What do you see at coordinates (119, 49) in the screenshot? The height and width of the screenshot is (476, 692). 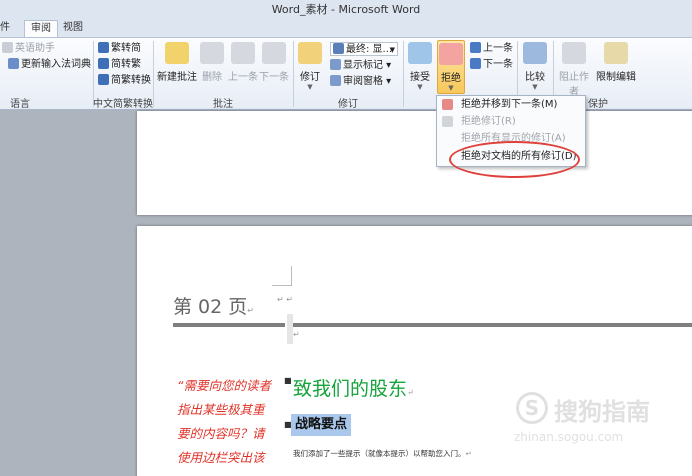 I see `trad-to-simp-button: 繁转简` at bounding box center [119, 49].